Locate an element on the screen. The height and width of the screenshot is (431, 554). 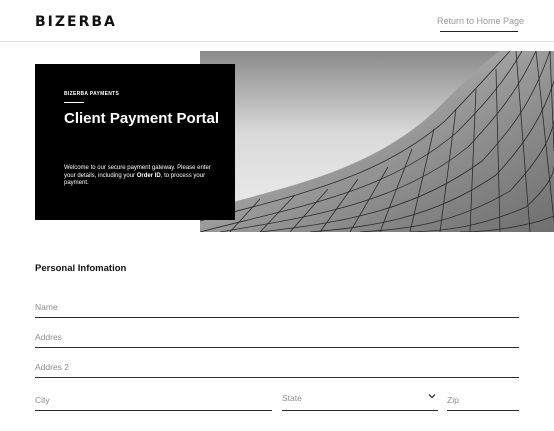
state-select-label: State is located at coordinates (292, 398).